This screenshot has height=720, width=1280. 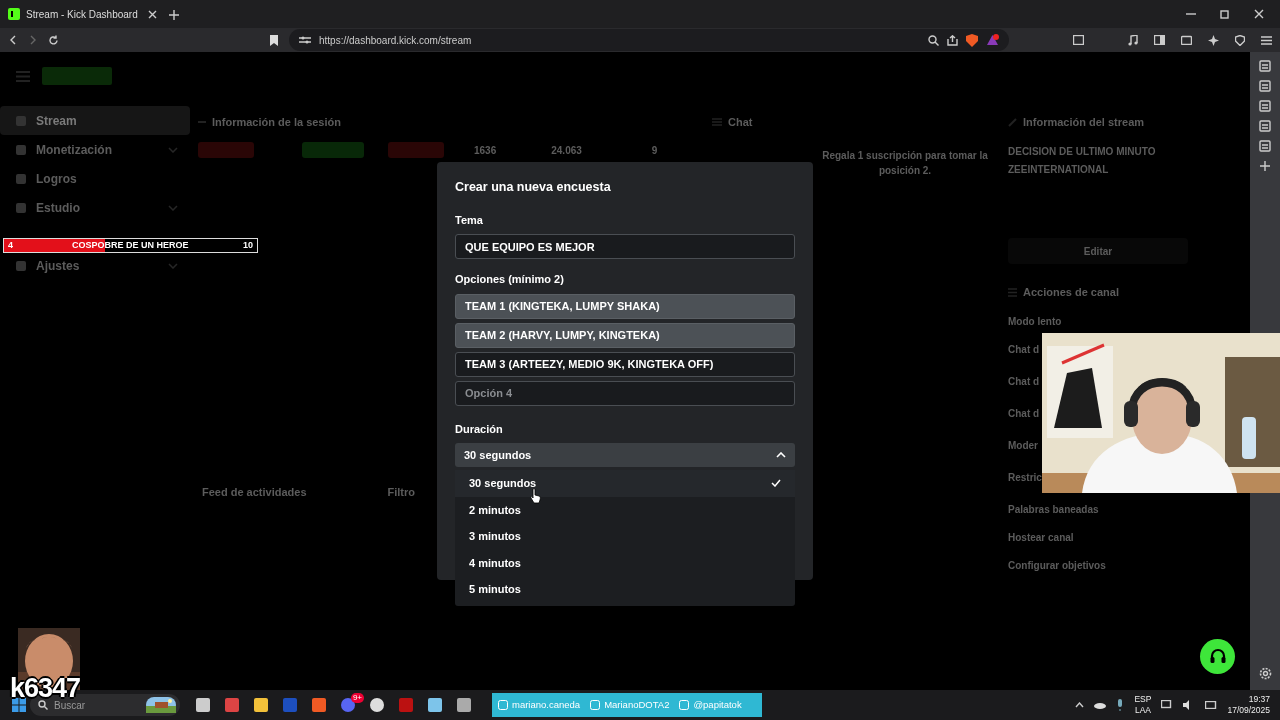 What do you see at coordinates (1159, 40) in the screenshot?
I see `sidebar-icon` at bounding box center [1159, 40].